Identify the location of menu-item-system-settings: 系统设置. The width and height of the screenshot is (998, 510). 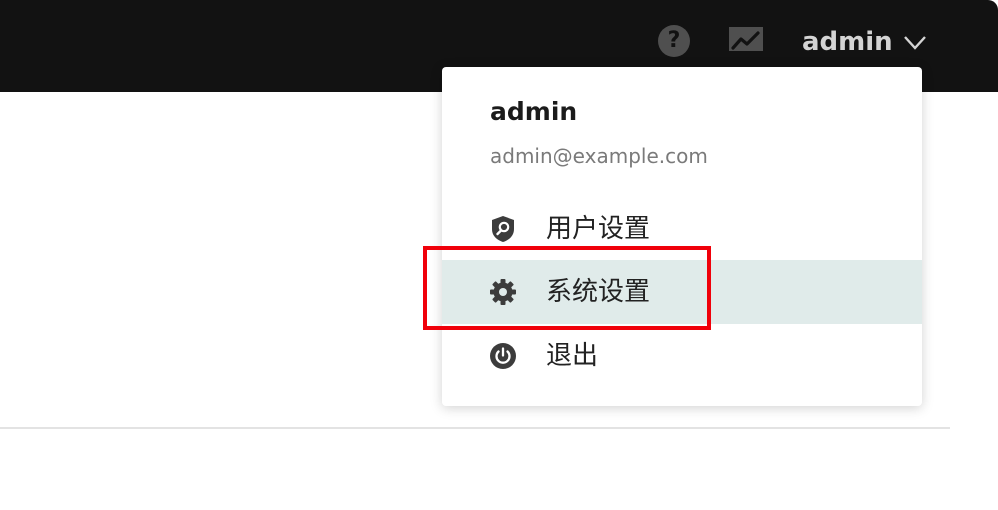
(682, 292).